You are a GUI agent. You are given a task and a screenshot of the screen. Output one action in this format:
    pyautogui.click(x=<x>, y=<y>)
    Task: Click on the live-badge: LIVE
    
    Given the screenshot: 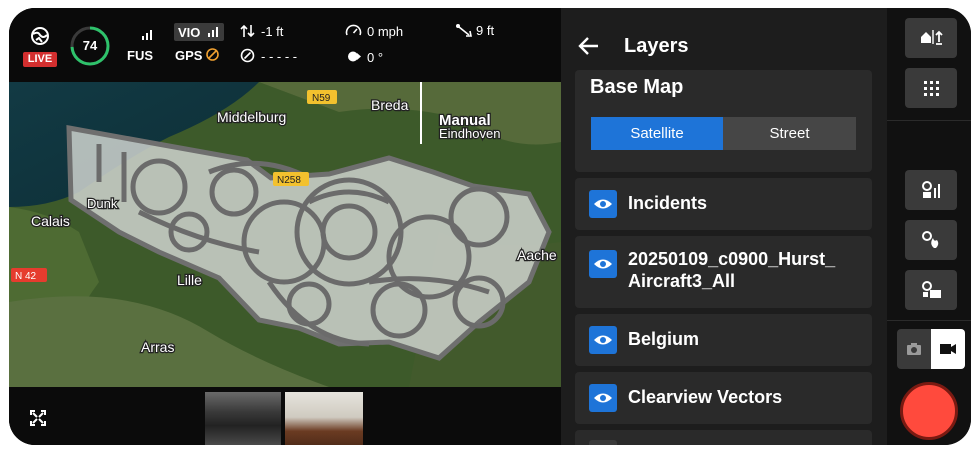 What is the action you would take?
    pyautogui.click(x=40, y=59)
    